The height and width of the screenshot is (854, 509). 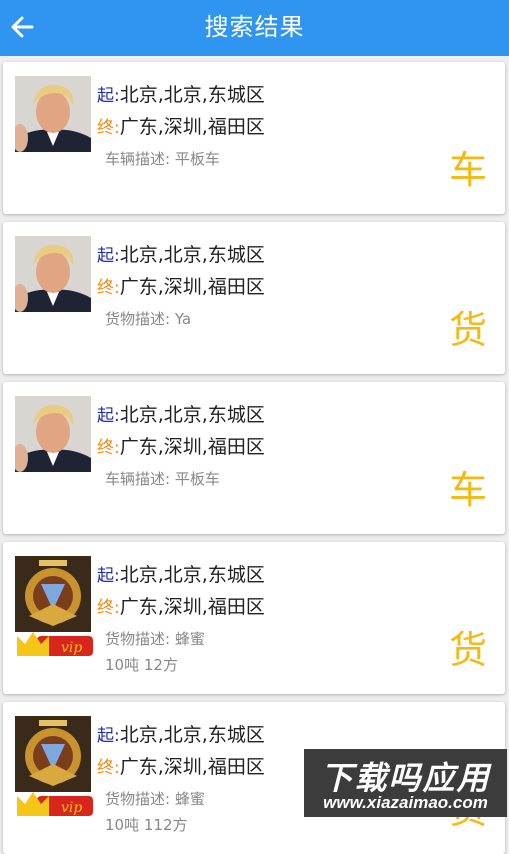 What do you see at coordinates (405, 802) in the screenshot?
I see `watermark-url: www.xiazaimao.com` at bounding box center [405, 802].